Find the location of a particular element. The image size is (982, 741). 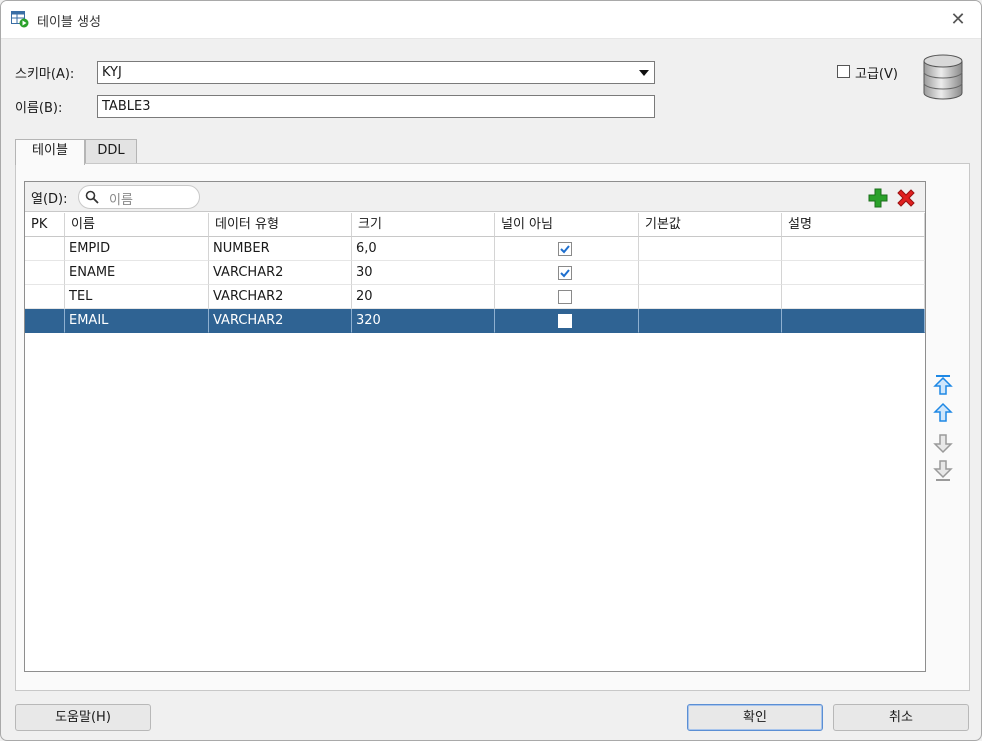

title-bar: 테이블 생성 ✕ is located at coordinates (491, 20).